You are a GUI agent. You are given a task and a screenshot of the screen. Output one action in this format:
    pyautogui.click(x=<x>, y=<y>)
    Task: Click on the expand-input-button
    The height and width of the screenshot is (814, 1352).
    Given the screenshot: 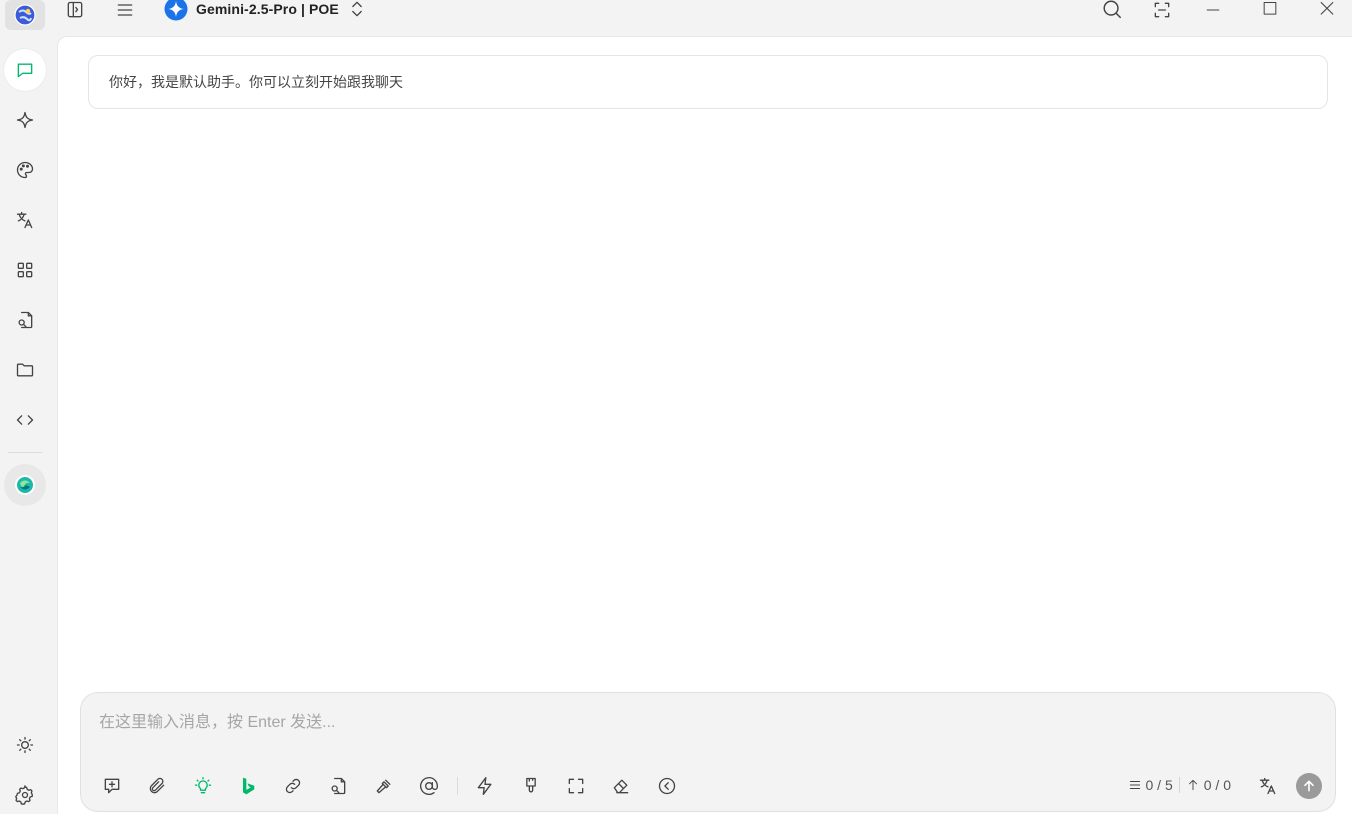 What is the action you would take?
    pyautogui.click(x=576, y=786)
    